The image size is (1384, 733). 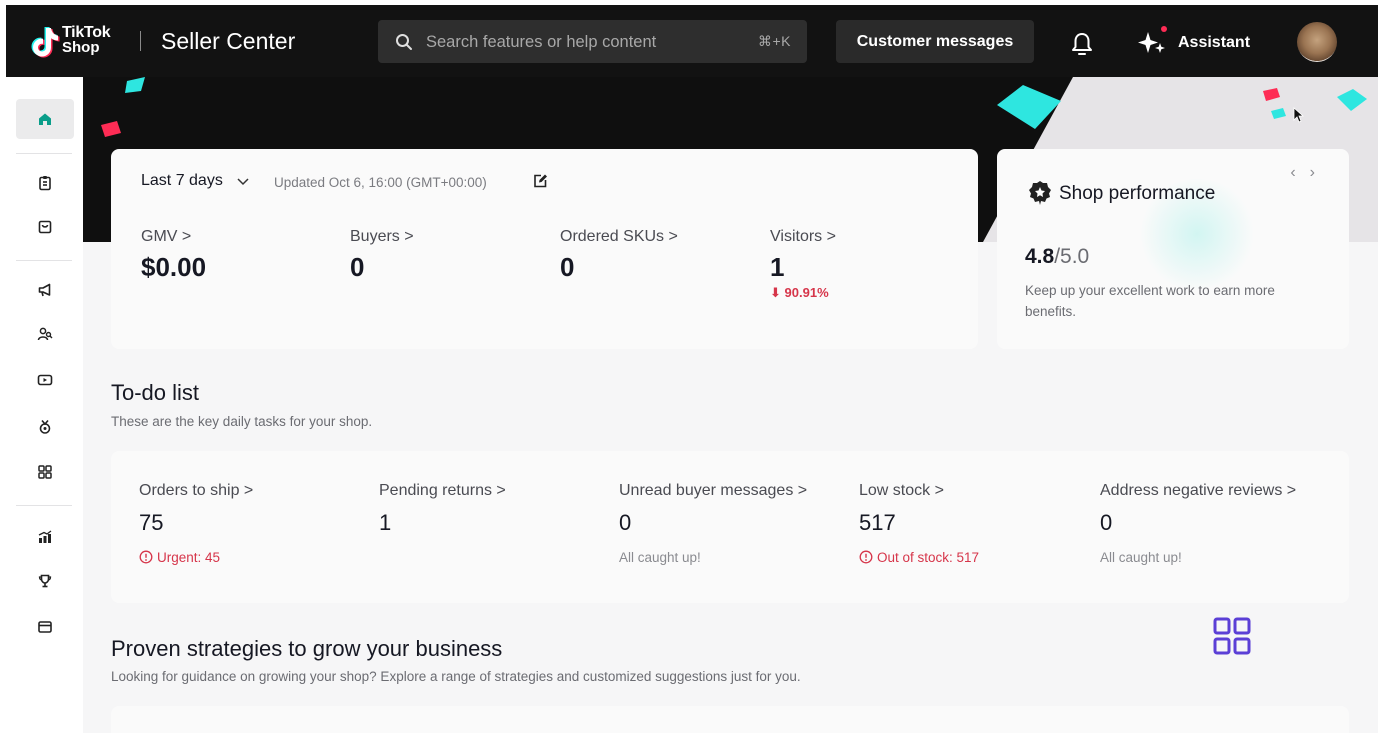 What do you see at coordinates (619, 236) in the screenshot?
I see `metric-label: Ordered SKUs >` at bounding box center [619, 236].